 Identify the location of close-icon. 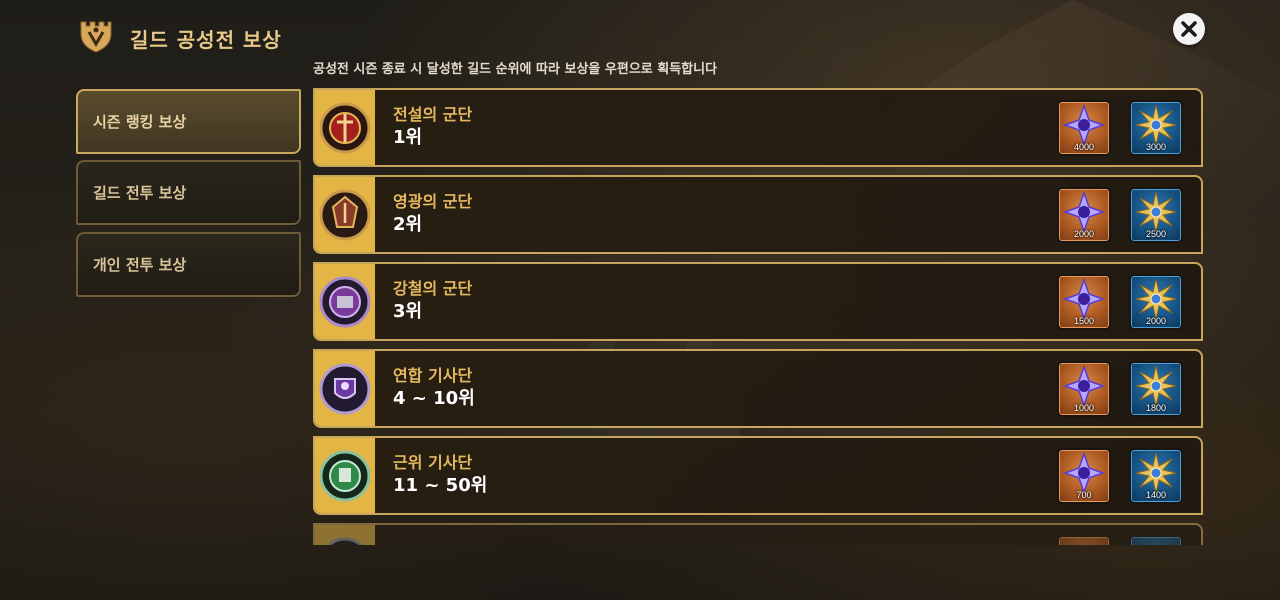
(1189, 29).